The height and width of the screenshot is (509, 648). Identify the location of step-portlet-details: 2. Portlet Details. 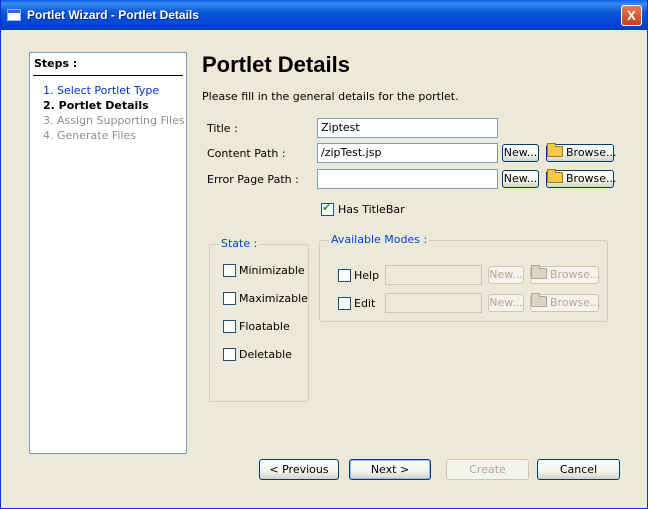
(96, 105).